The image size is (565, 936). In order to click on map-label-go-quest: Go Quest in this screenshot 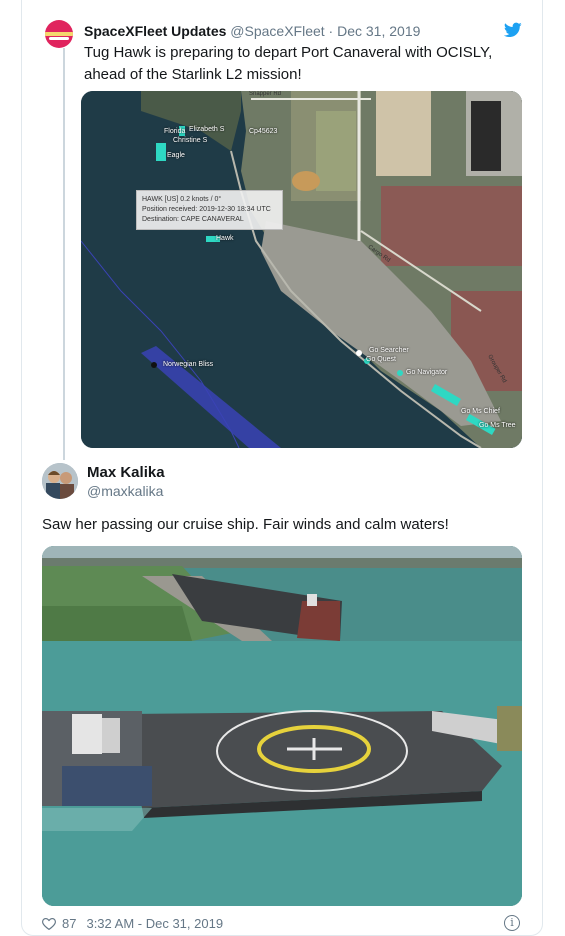, I will do `click(381, 359)`.